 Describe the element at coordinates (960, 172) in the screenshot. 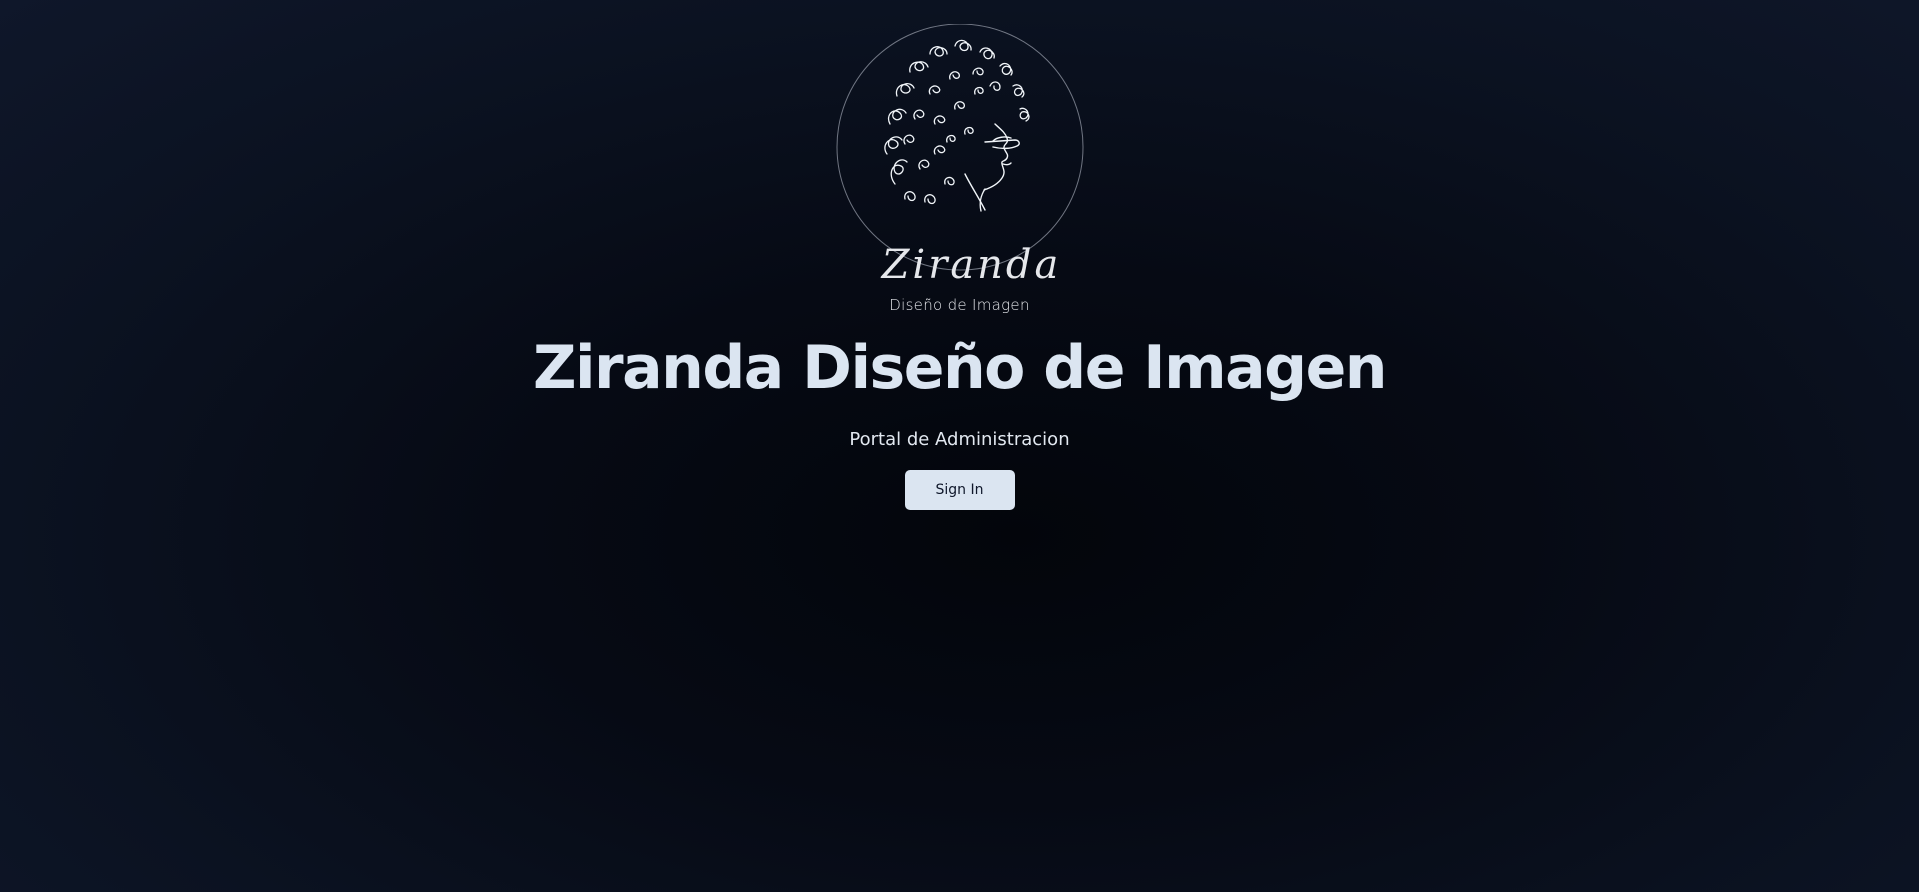

I see `brand-logo: Ziranda Diseño de Imagen` at that location.